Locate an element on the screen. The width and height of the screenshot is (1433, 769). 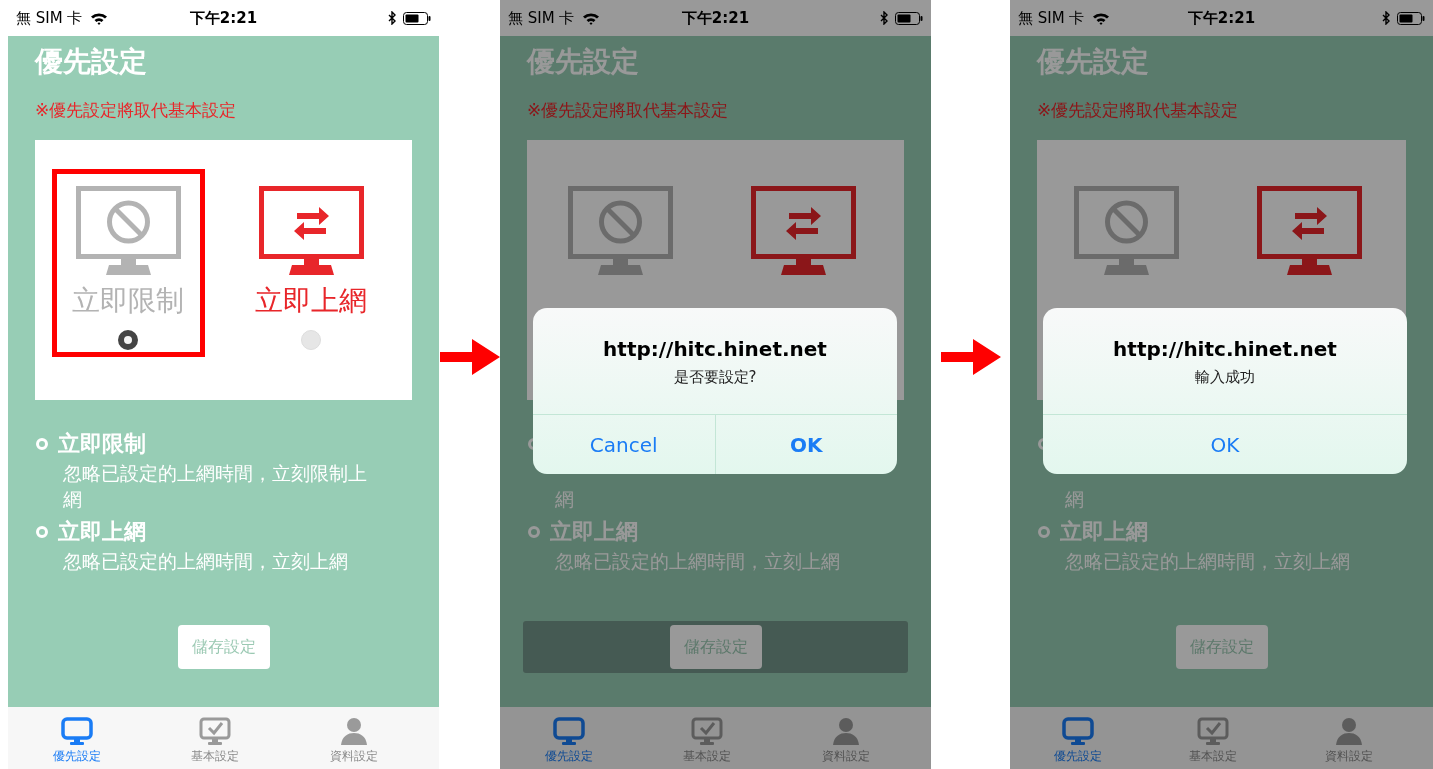
option-tile: 立即限制 is located at coordinates (128, 263).